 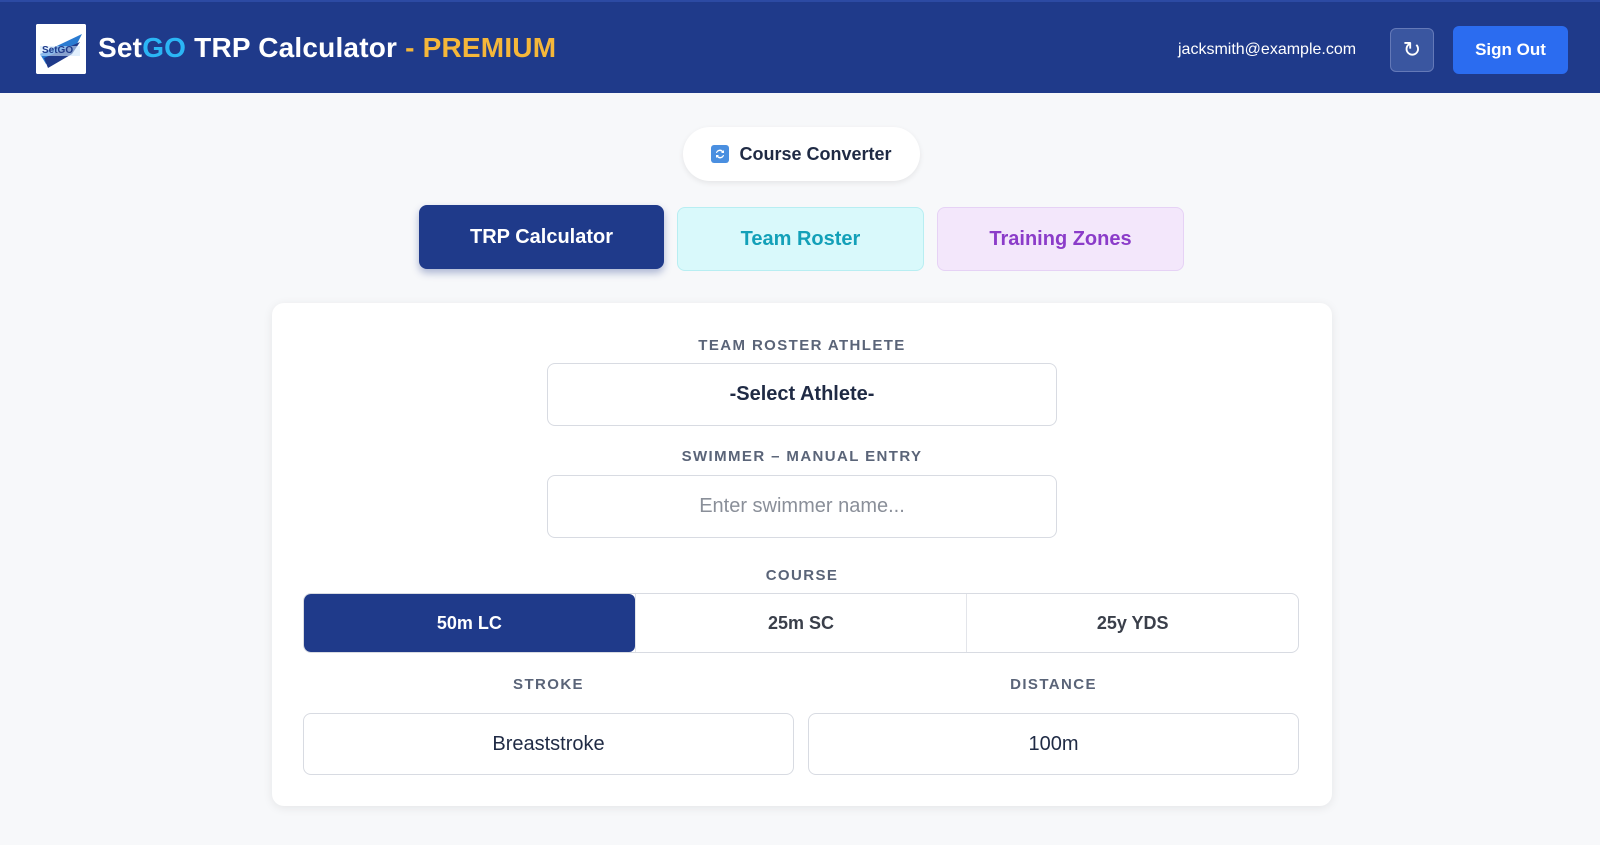 I want to click on app-title: SetGO TRP Calculator - PREMIUM, so click(x=327, y=48).